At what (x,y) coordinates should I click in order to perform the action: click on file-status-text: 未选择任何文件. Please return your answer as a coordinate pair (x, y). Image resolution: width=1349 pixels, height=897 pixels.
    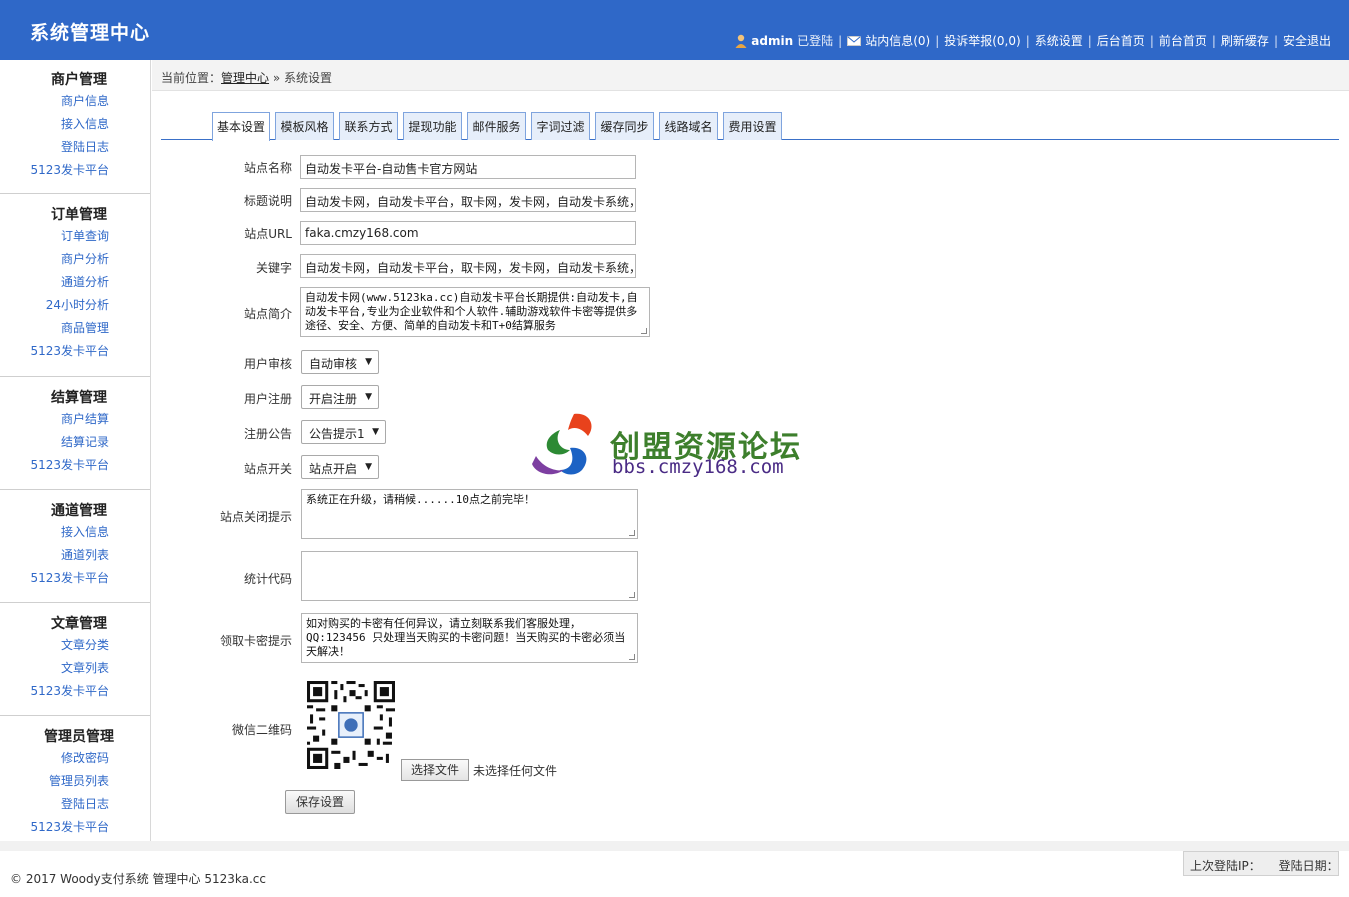
    Looking at the image, I should click on (515, 771).